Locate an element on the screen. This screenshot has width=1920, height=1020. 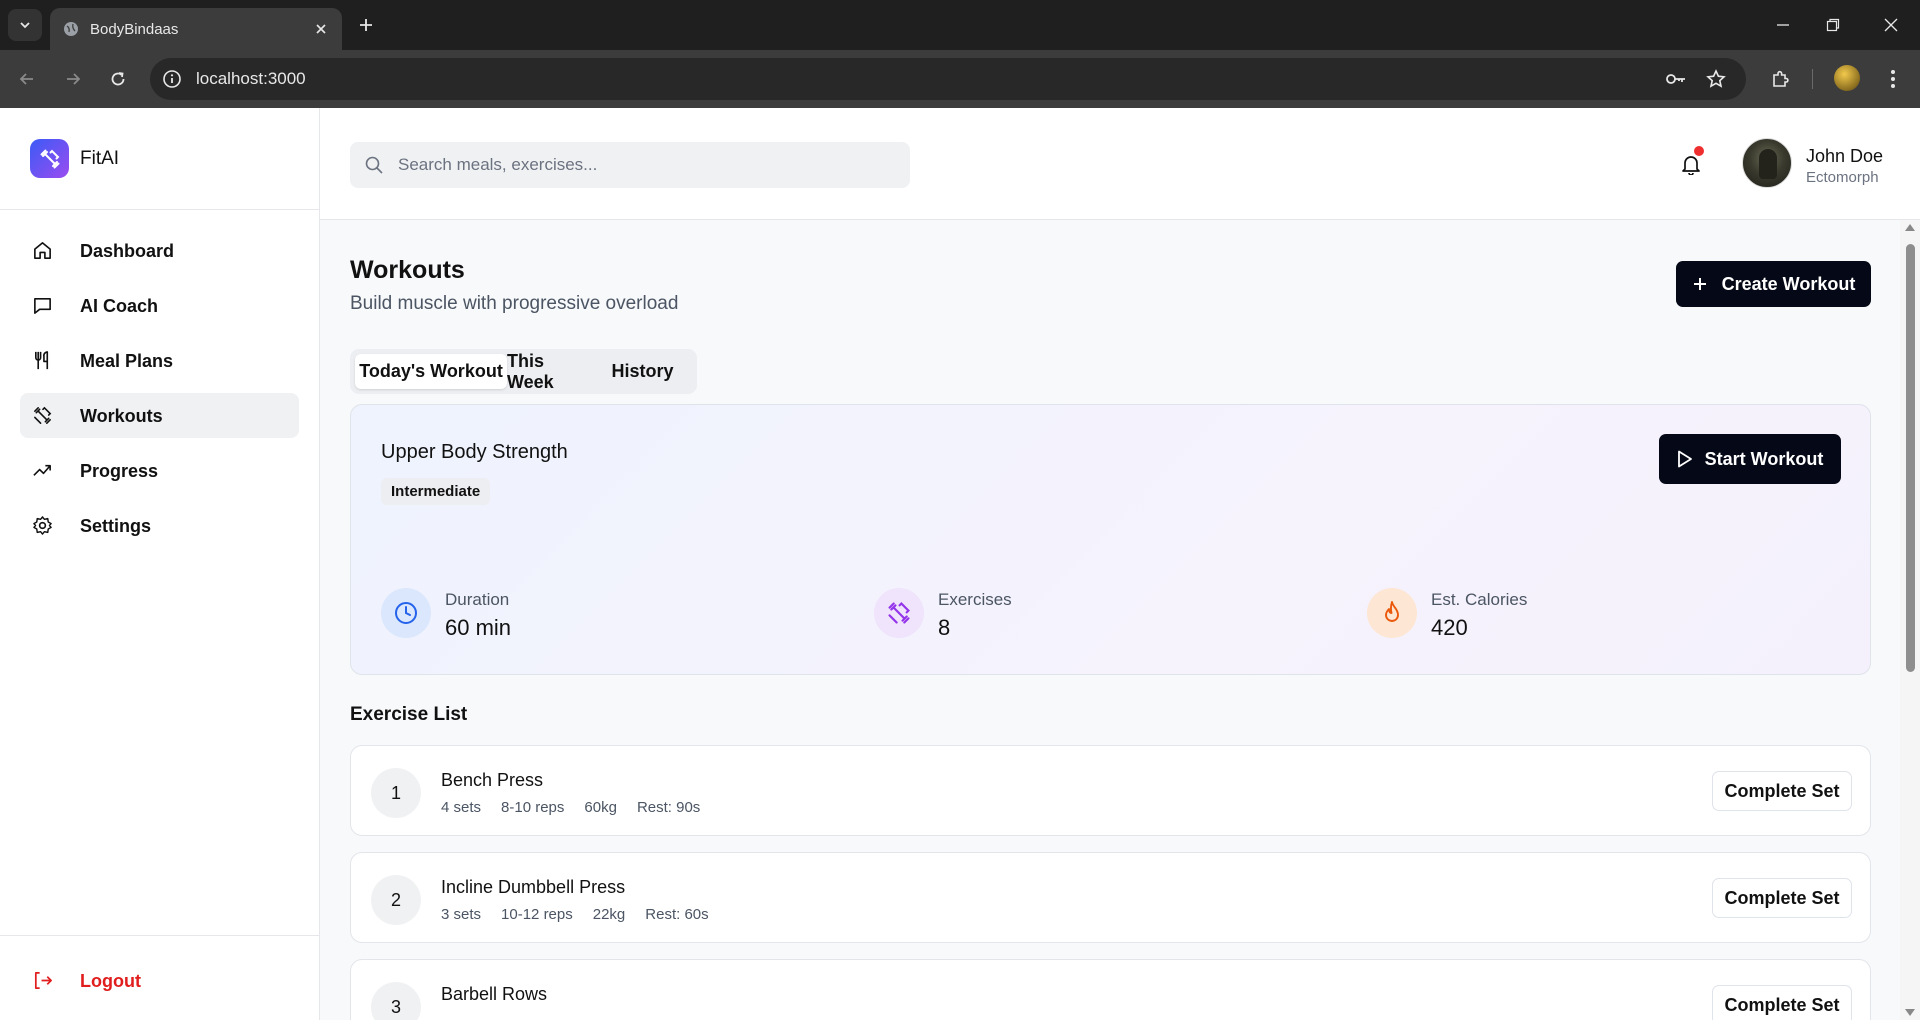
sidebar-item-workouts: Workouts is located at coordinates (159, 415).